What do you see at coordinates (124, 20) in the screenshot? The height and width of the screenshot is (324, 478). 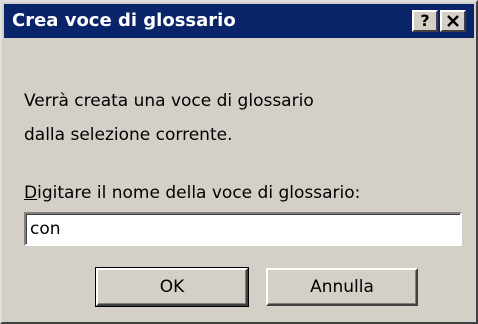 I see `dialog-title: Crea voce di glossario` at bounding box center [124, 20].